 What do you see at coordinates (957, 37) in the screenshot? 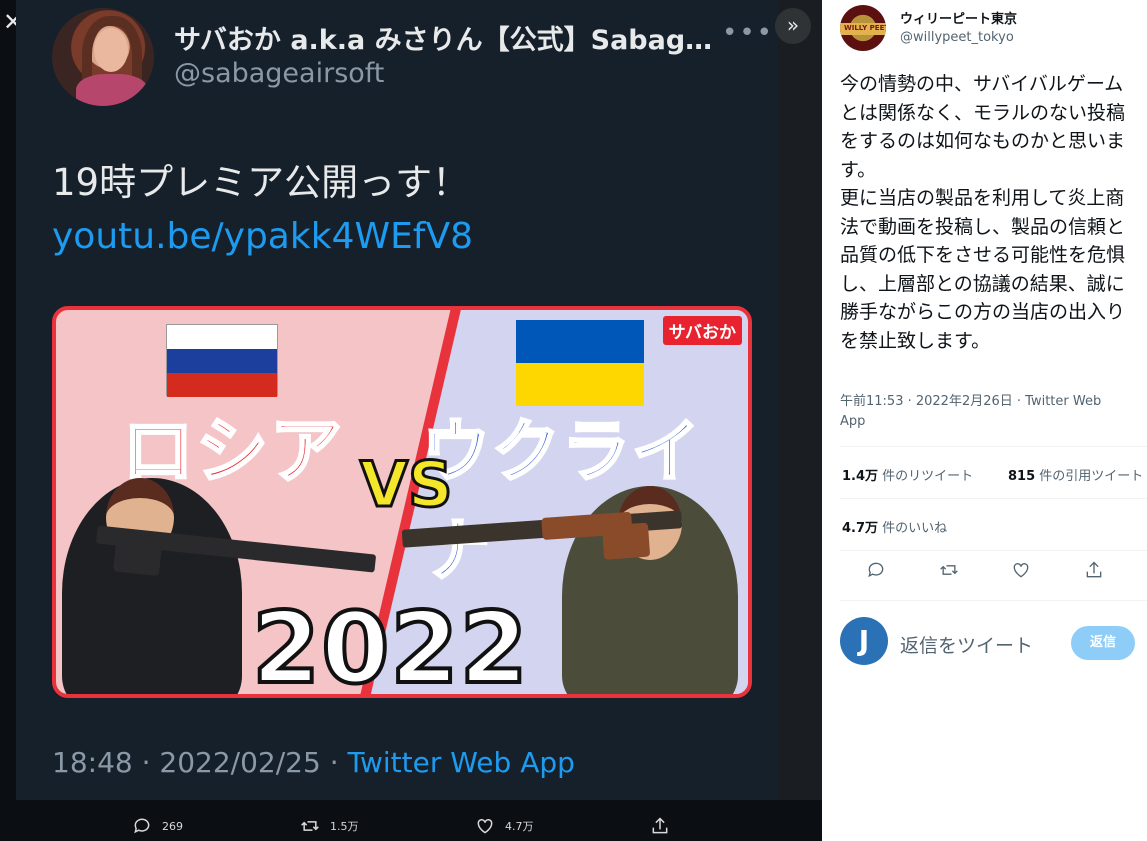
I see `shop-handle: @willypeet_tokyo` at bounding box center [957, 37].